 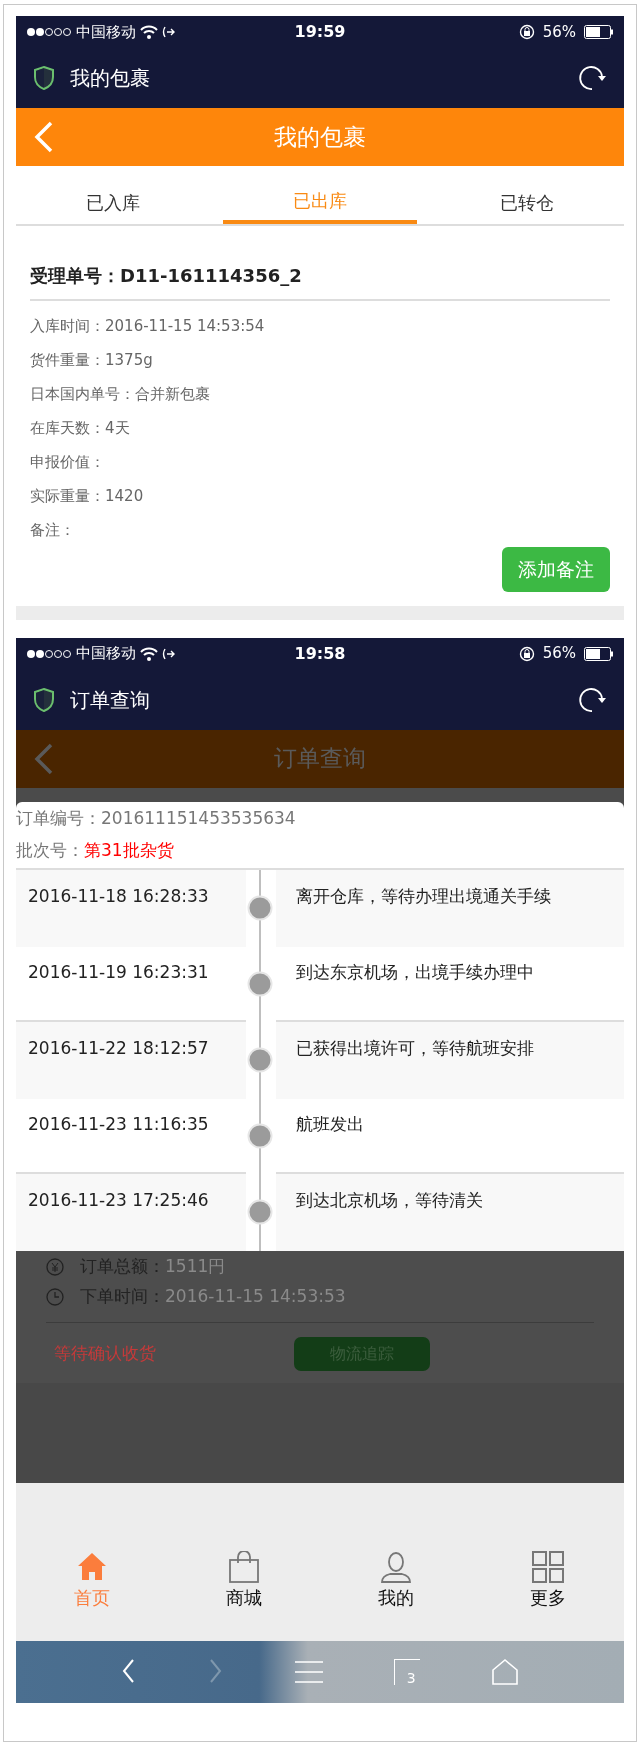 I want to click on event-time: 2016-11-18 16:28:33, so click(x=118, y=895).